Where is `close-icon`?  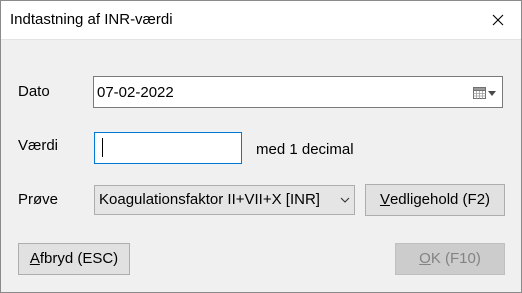 close-icon is located at coordinates (498, 20).